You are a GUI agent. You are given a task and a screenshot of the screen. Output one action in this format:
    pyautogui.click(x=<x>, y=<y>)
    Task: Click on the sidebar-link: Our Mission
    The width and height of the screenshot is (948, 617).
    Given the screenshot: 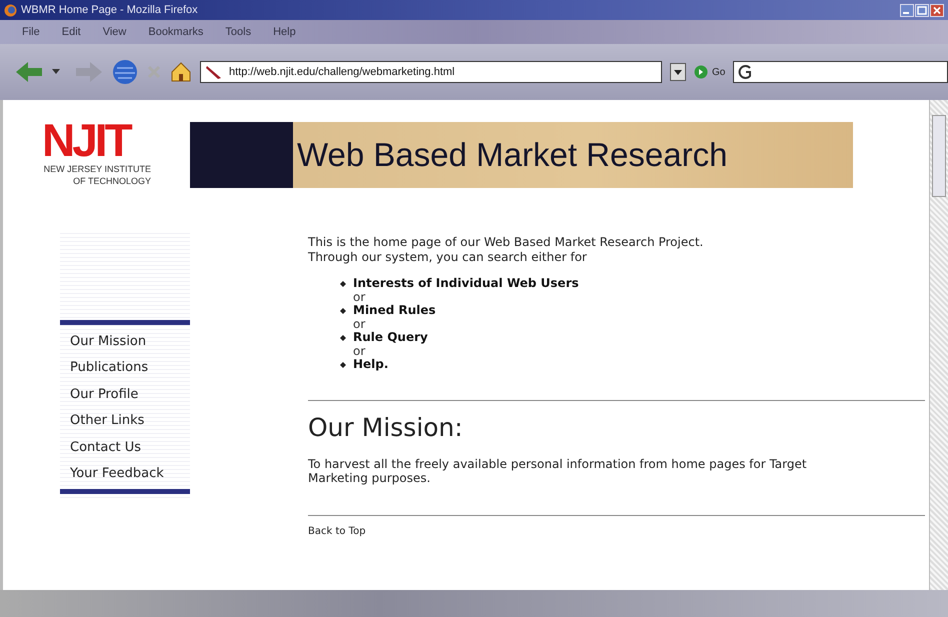 What is the action you would take?
    pyautogui.click(x=125, y=342)
    